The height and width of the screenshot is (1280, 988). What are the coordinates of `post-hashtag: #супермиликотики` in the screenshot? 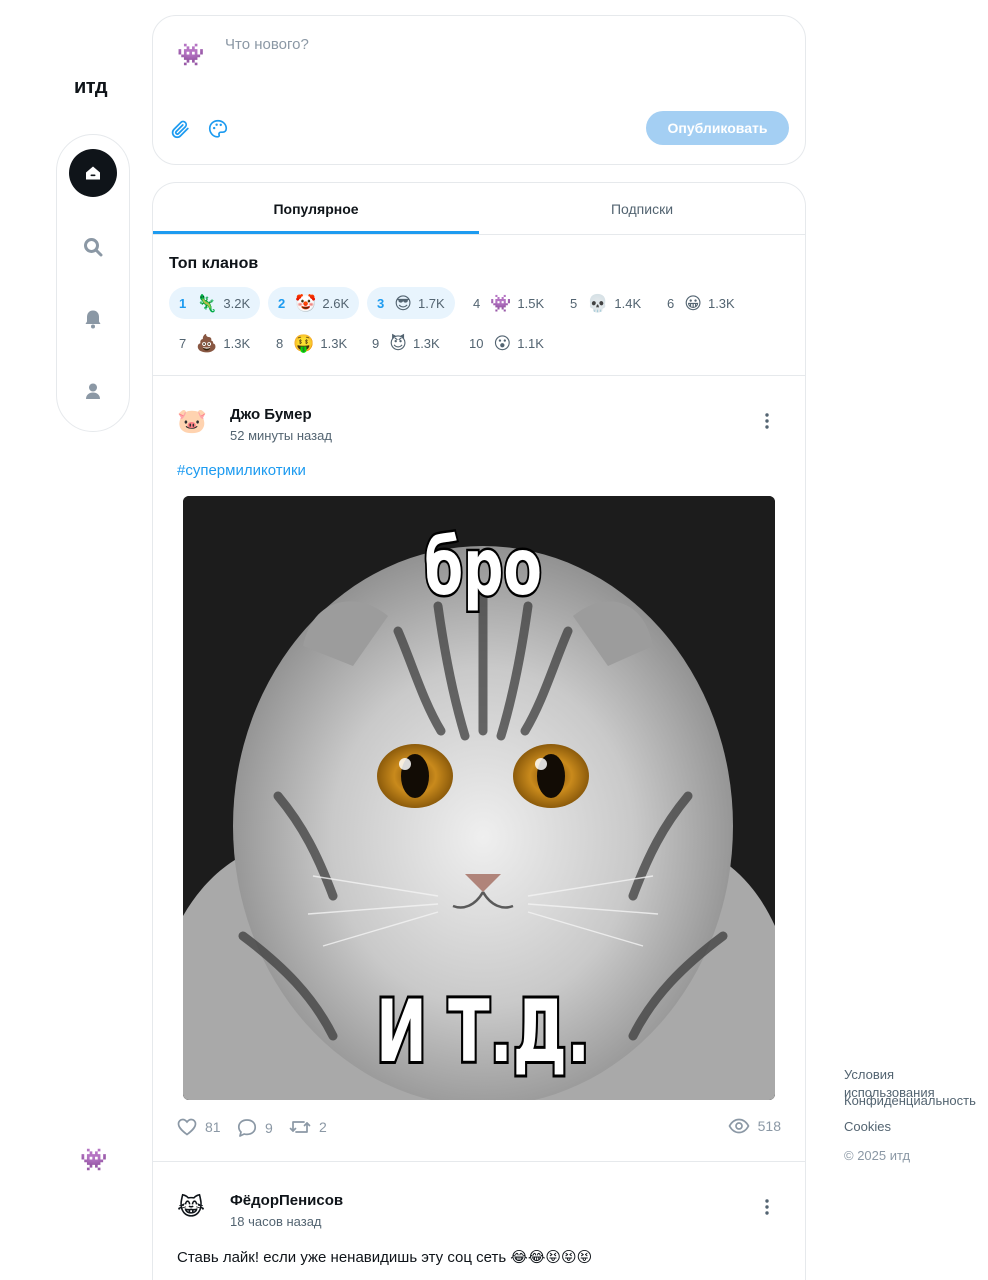 It's located at (241, 470).